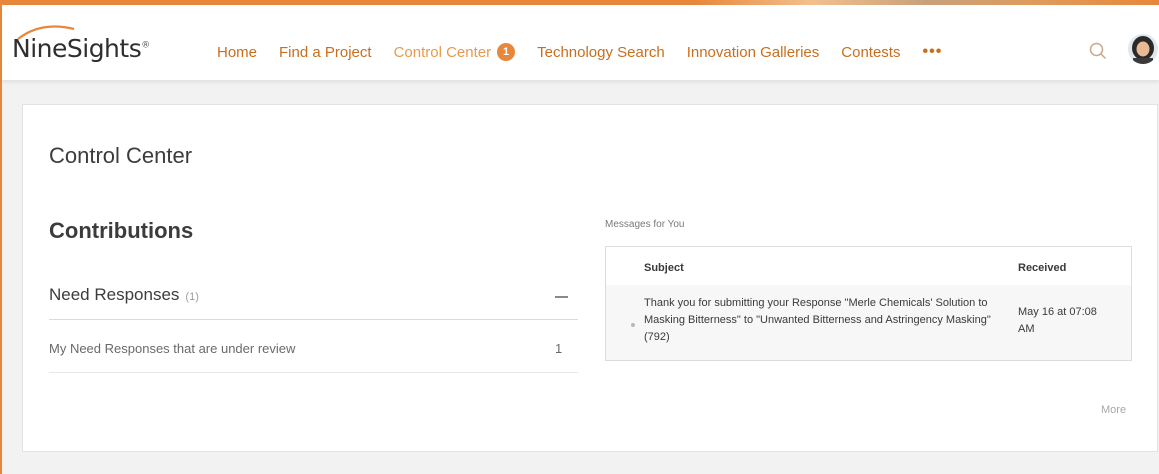 This screenshot has height=474, width=1159. I want to click on logo-text-nine: Nine, so click(39, 48).